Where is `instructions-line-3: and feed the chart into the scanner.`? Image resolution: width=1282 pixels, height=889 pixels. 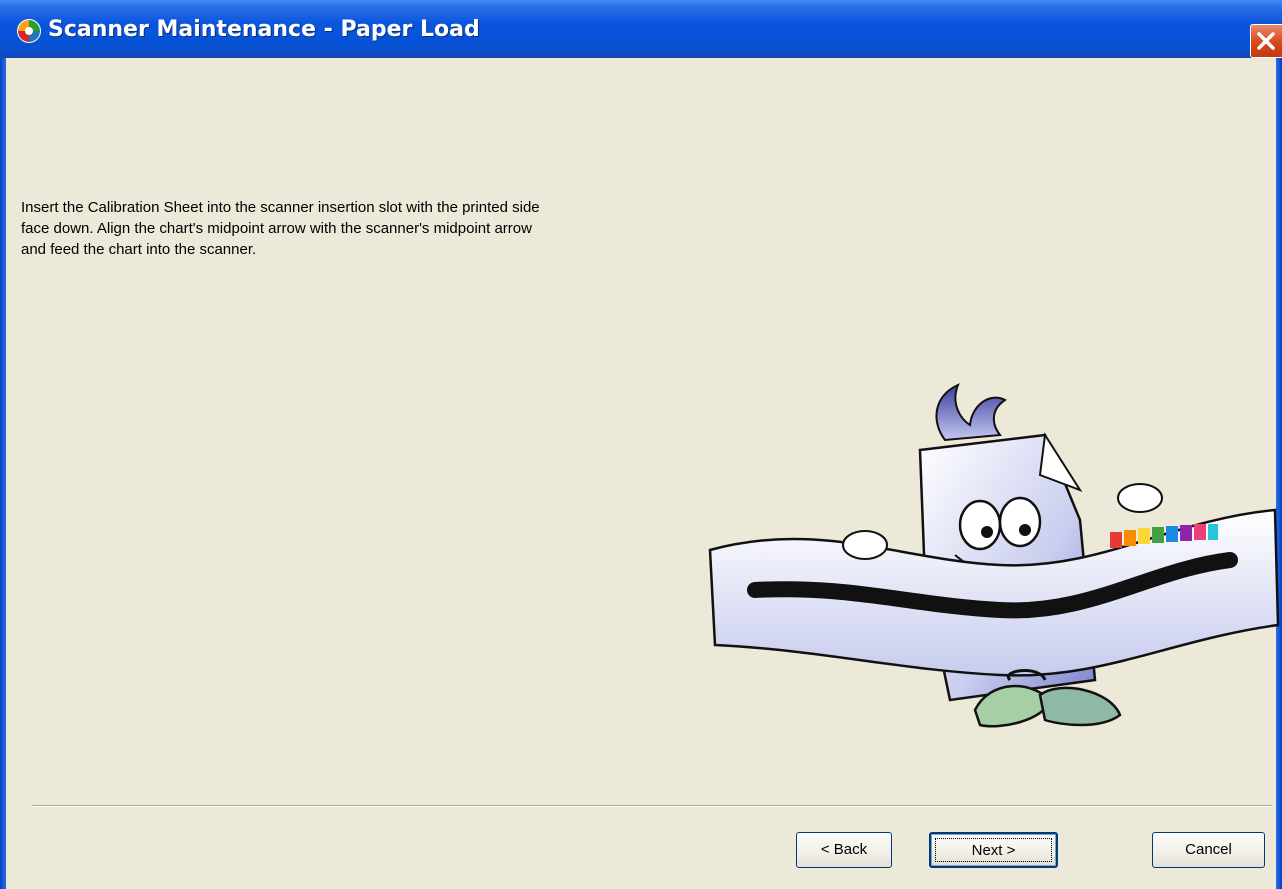
instructions-line-3: and feed the chart into the scanner. is located at coordinates (139, 249).